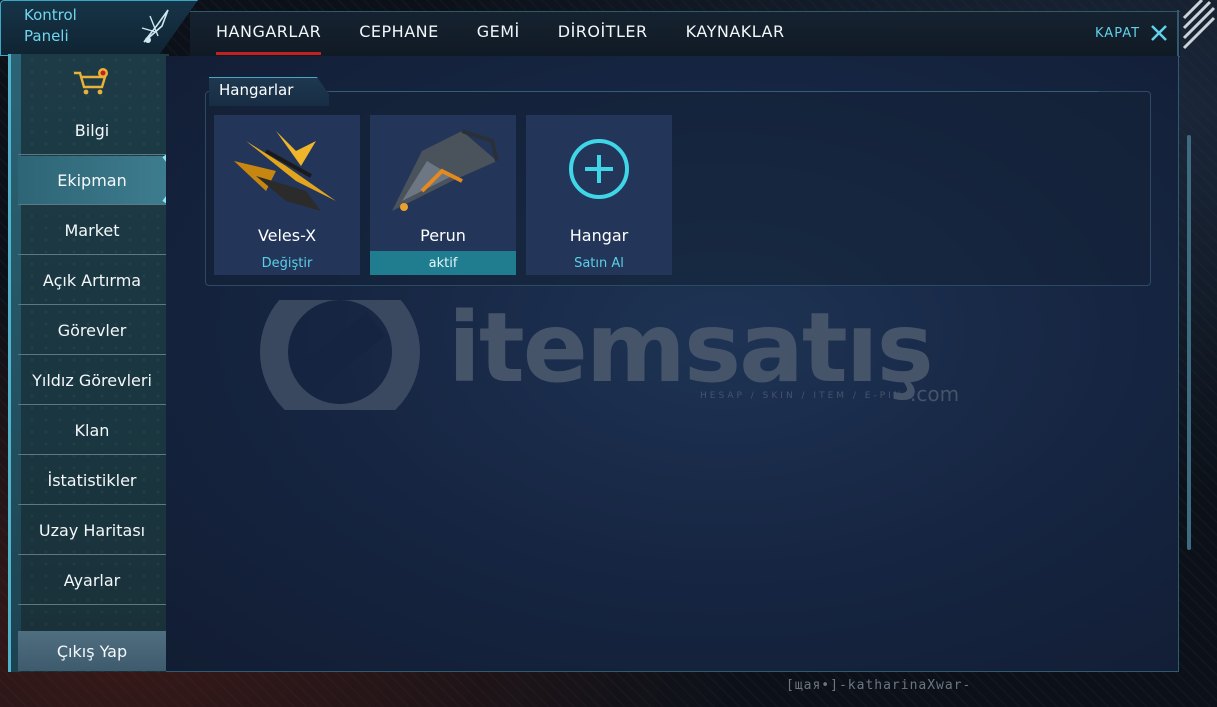 The image size is (1217, 707). Describe the element at coordinates (92, 180) in the screenshot. I see `sidebar-item-ekipman: Ekipman` at that location.